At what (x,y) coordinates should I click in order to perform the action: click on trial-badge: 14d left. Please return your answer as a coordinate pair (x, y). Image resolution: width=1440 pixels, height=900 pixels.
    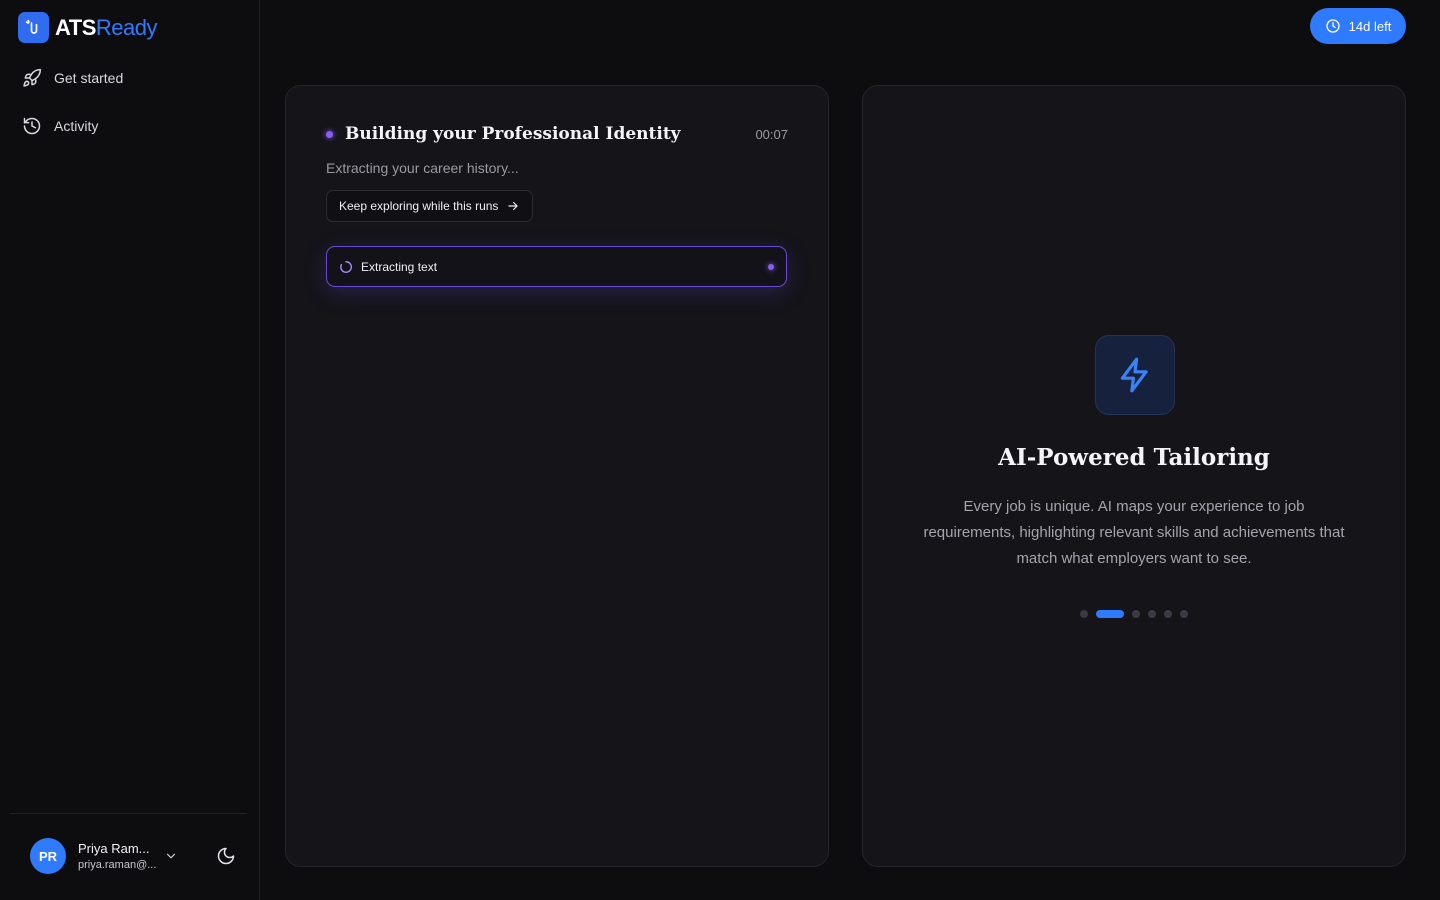
    Looking at the image, I should click on (1358, 26).